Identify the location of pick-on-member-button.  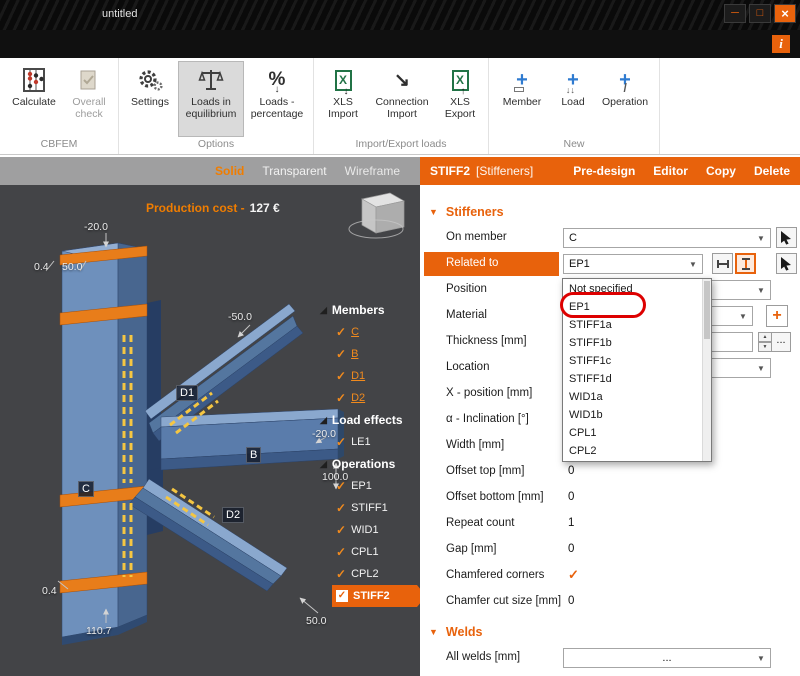
(786, 237).